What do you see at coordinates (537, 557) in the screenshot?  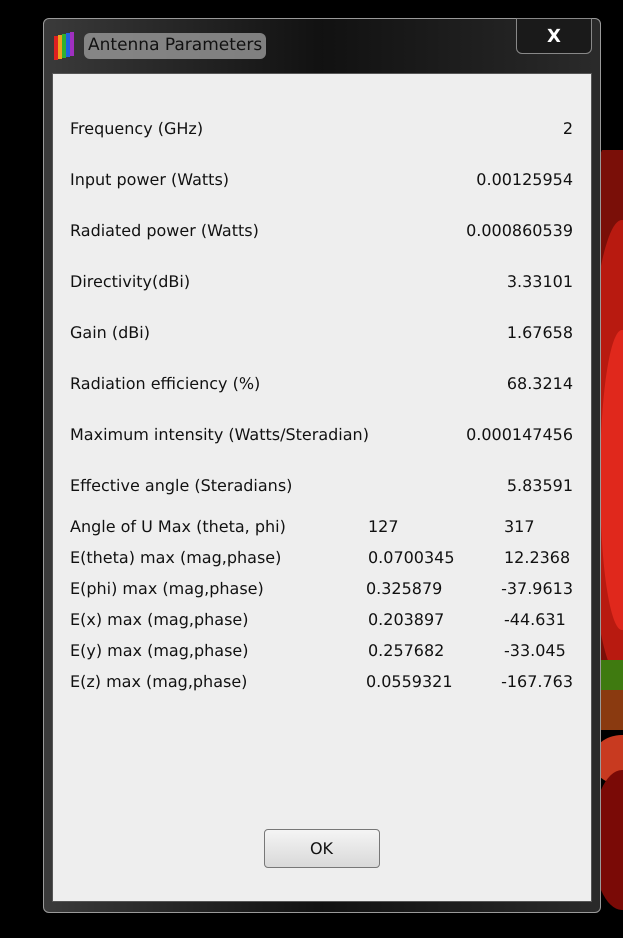 I see `parameter-value: 12.2368` at bounding box center [537, 557].